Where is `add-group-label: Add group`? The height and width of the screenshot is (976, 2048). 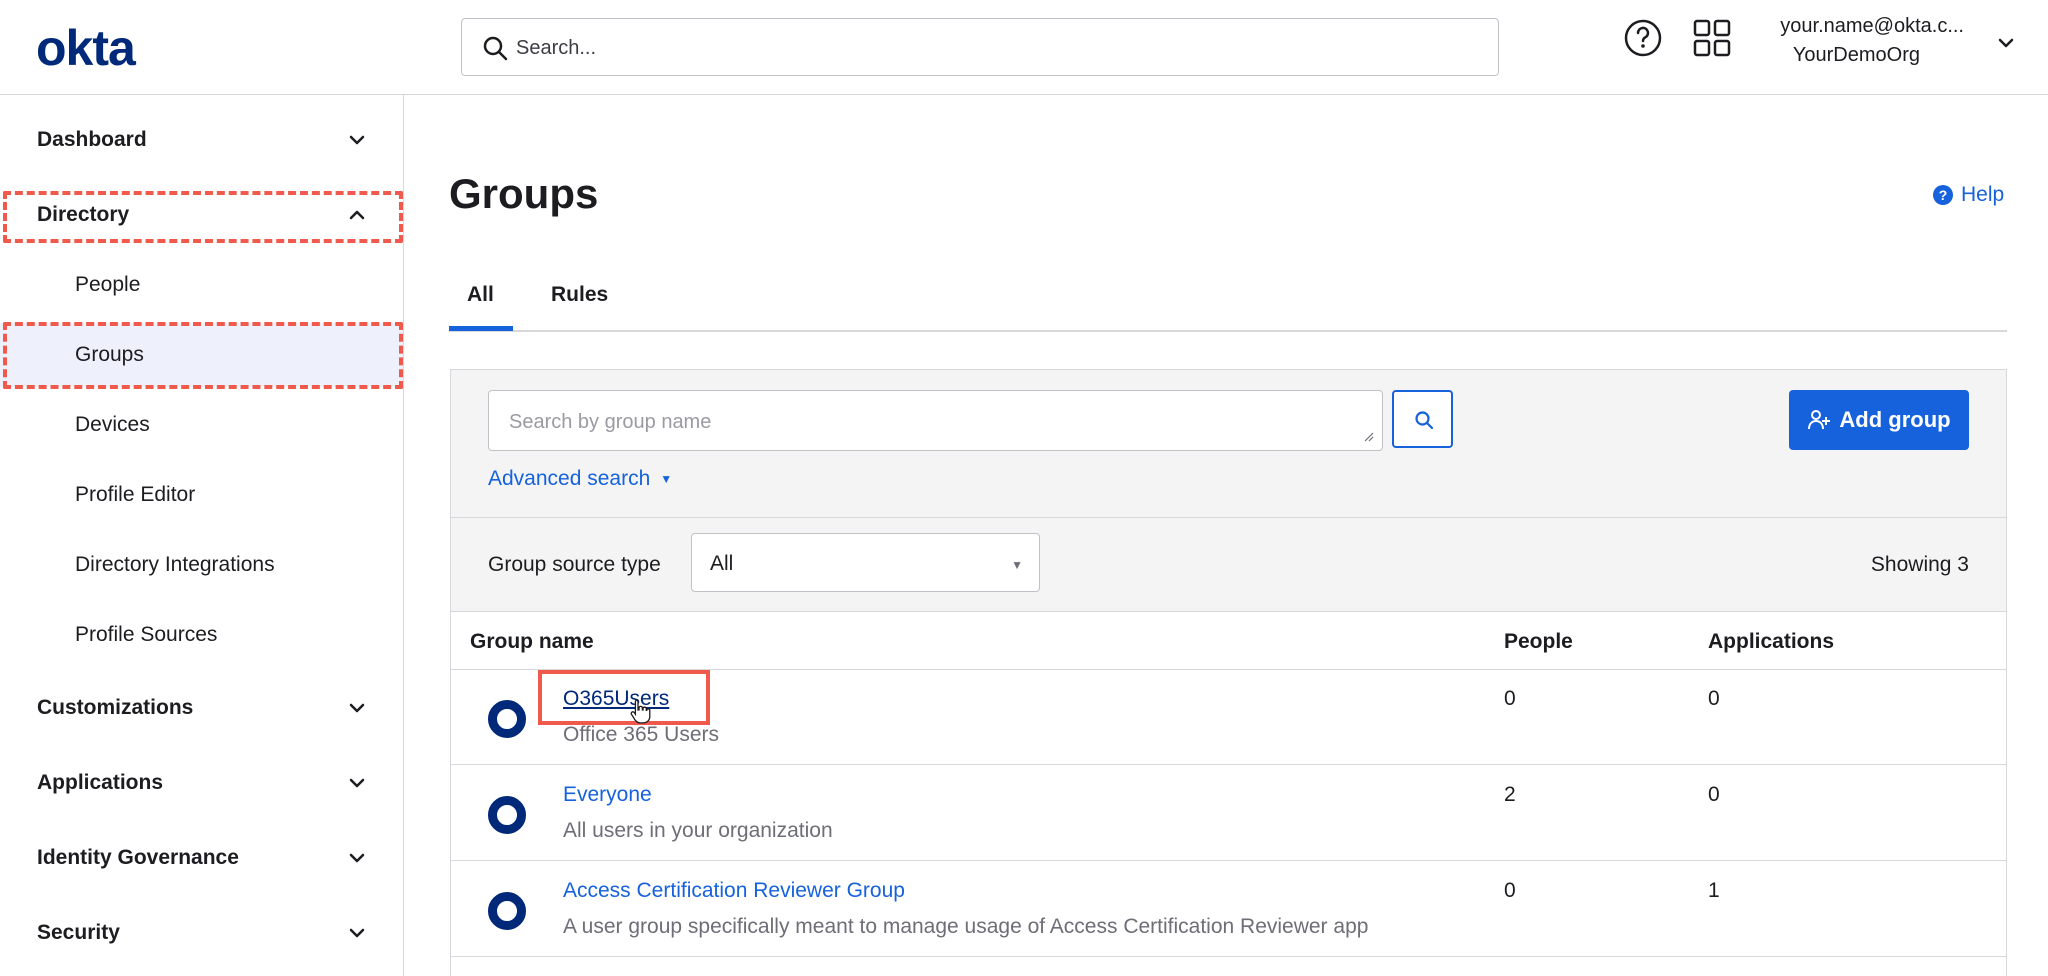 add-group-label: Add group is located at coordinates (1895, 419).